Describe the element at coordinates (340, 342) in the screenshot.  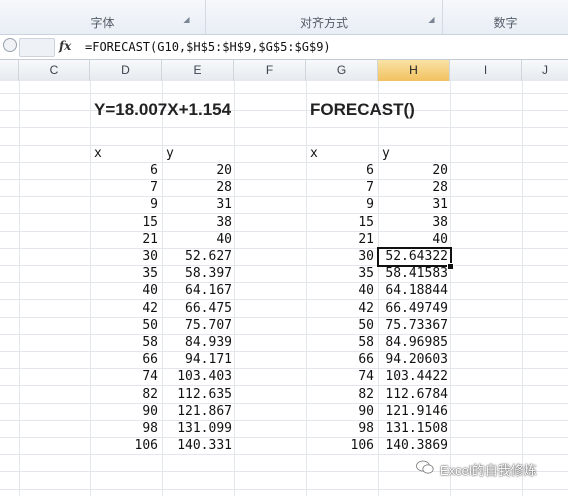
I see `right-x-cell: 58` at that location.